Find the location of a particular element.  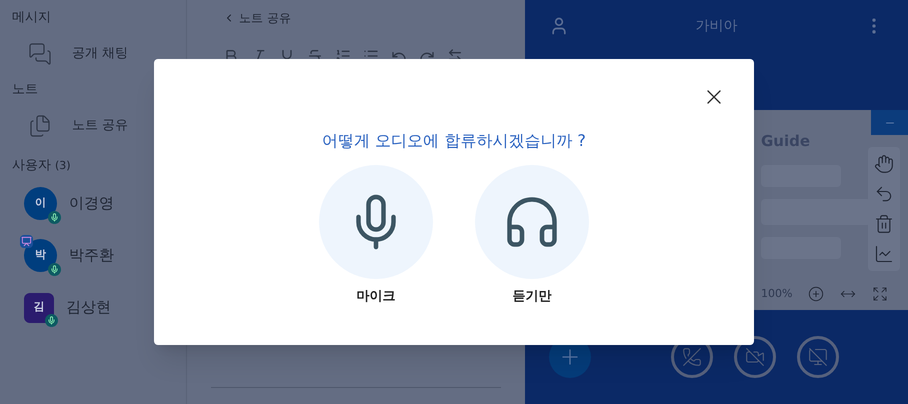

documents-icon is located at coordinates (40, 126).